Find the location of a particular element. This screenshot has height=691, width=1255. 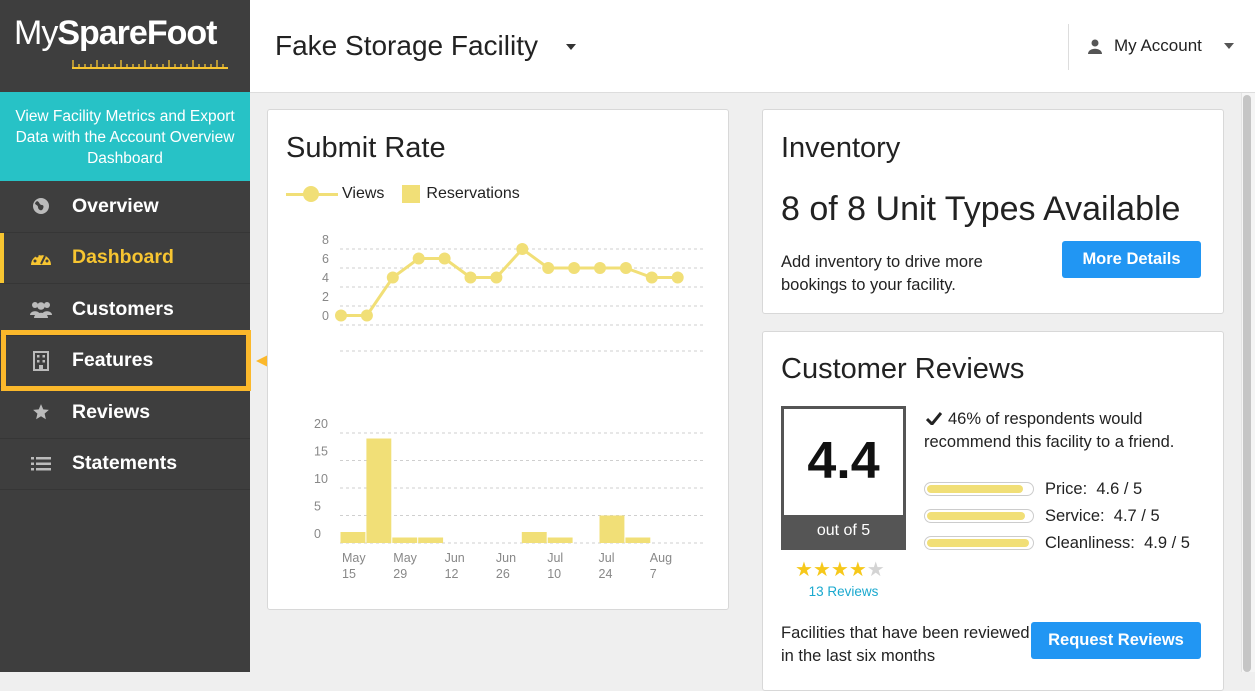

sidebar-item-label: Dashboard is located at coordinates (123, 257).